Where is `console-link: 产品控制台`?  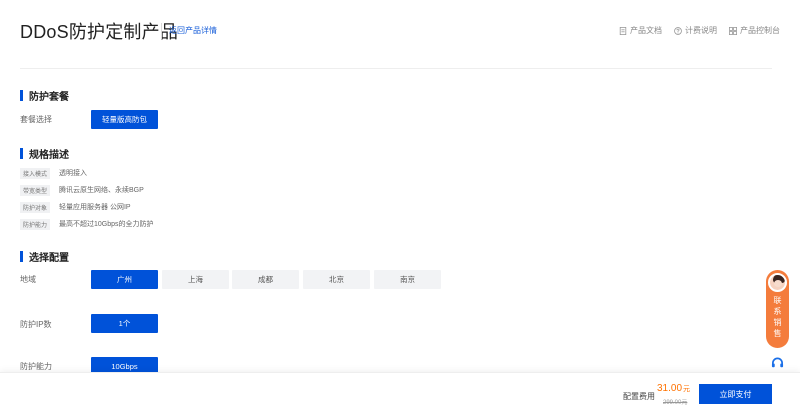 console-link: 产品控制台 is located at coordinates (754, 30).